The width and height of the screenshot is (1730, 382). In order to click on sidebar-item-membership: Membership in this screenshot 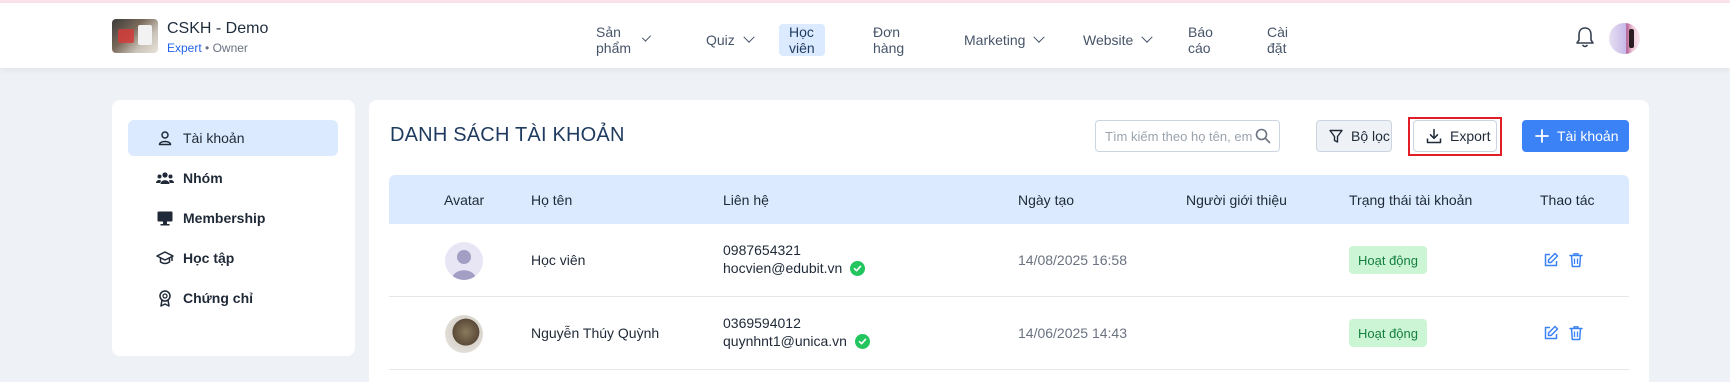, I will do `click(233, 218)`.